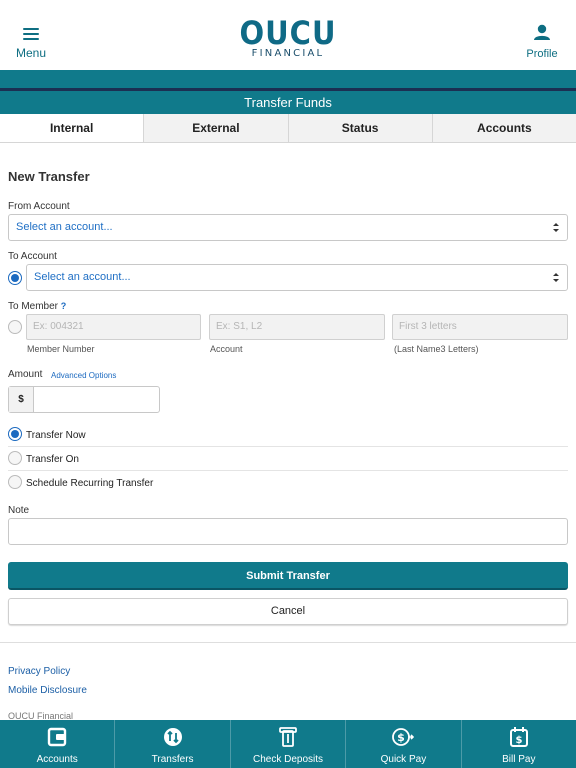  I want to click on to-account-radio, so click(15, 278).